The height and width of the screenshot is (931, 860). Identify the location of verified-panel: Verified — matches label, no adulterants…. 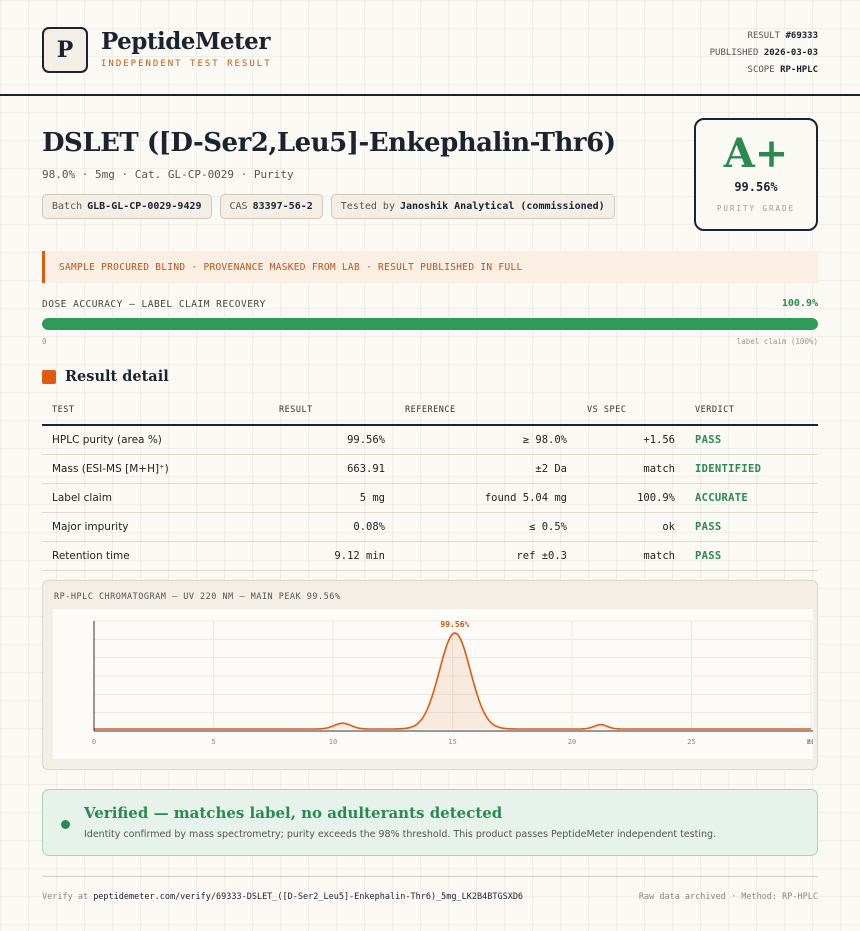
(430, 822).